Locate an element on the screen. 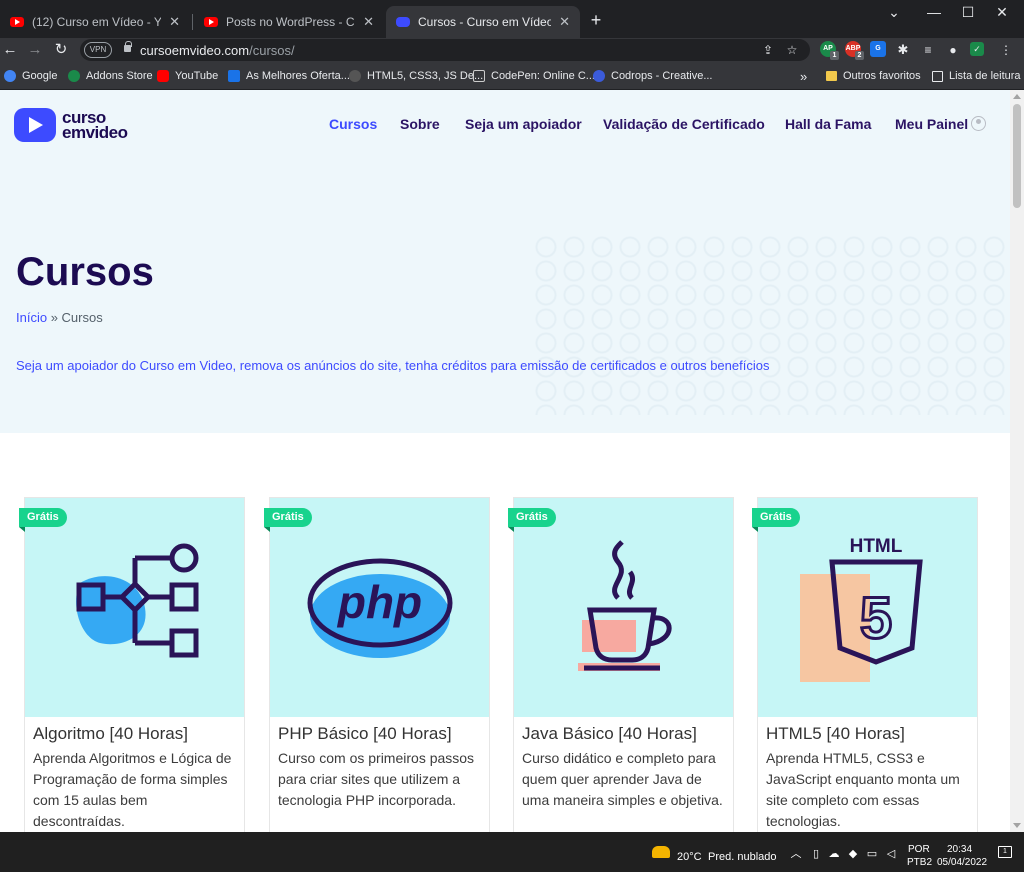 This screenshot has width=1024, height=872. tab-wordpress: Posts no WordPress - Curso Word ✕ is located at coordinates (289, 22).